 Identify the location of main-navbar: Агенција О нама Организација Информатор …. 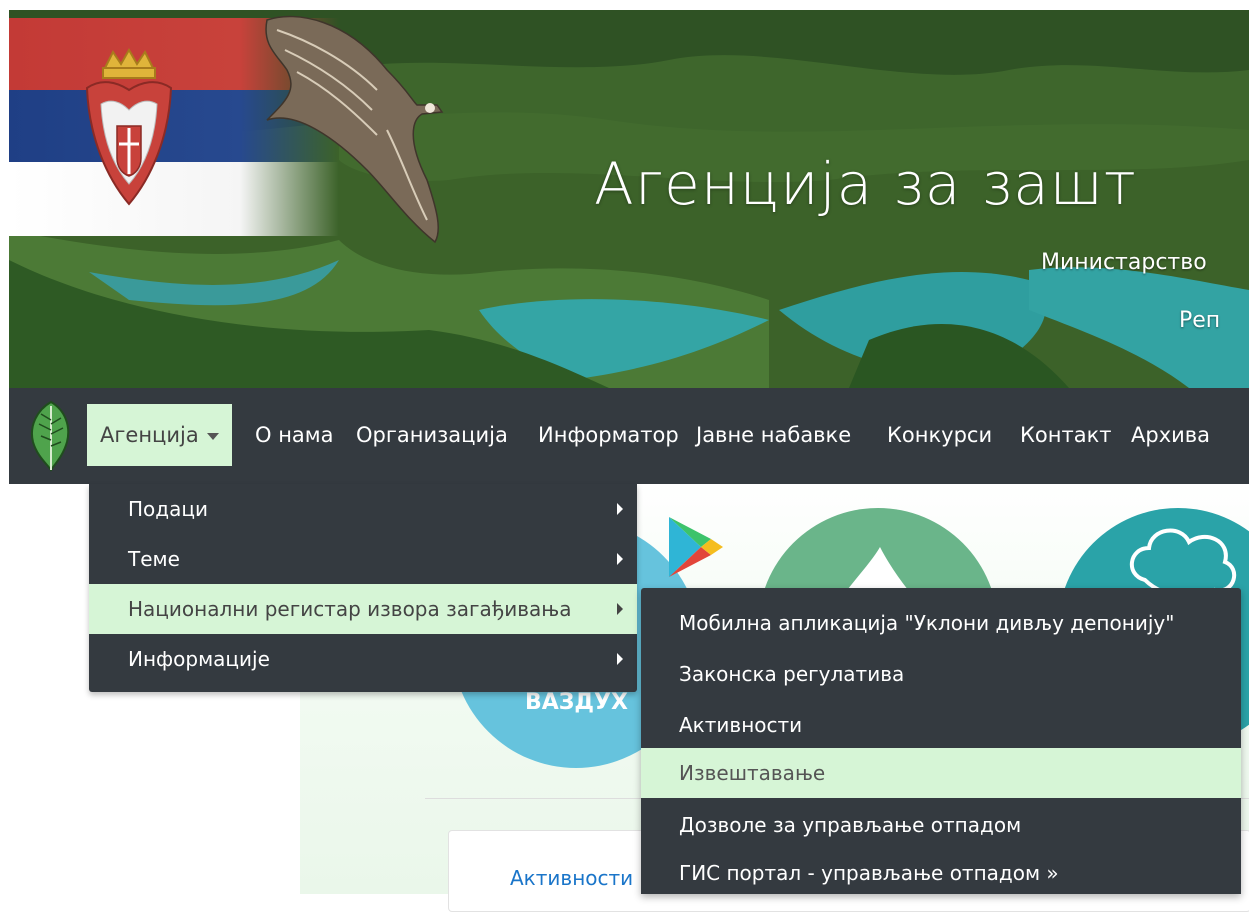
(629, 436).